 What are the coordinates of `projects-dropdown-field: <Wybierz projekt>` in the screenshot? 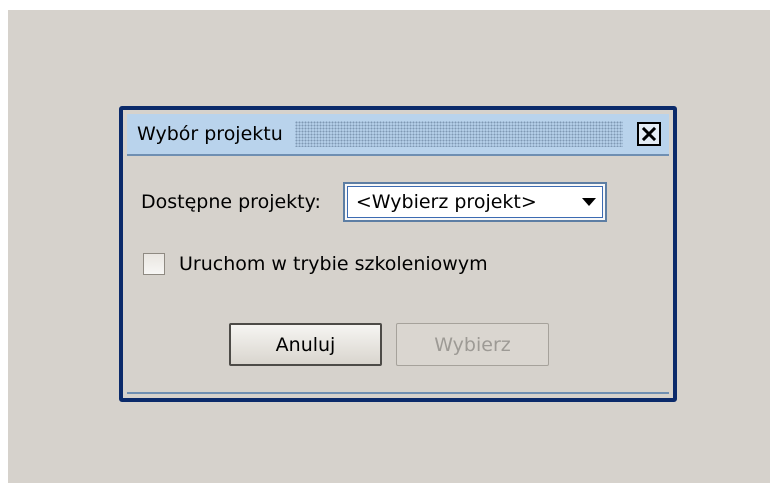 It's located at (474, 202).